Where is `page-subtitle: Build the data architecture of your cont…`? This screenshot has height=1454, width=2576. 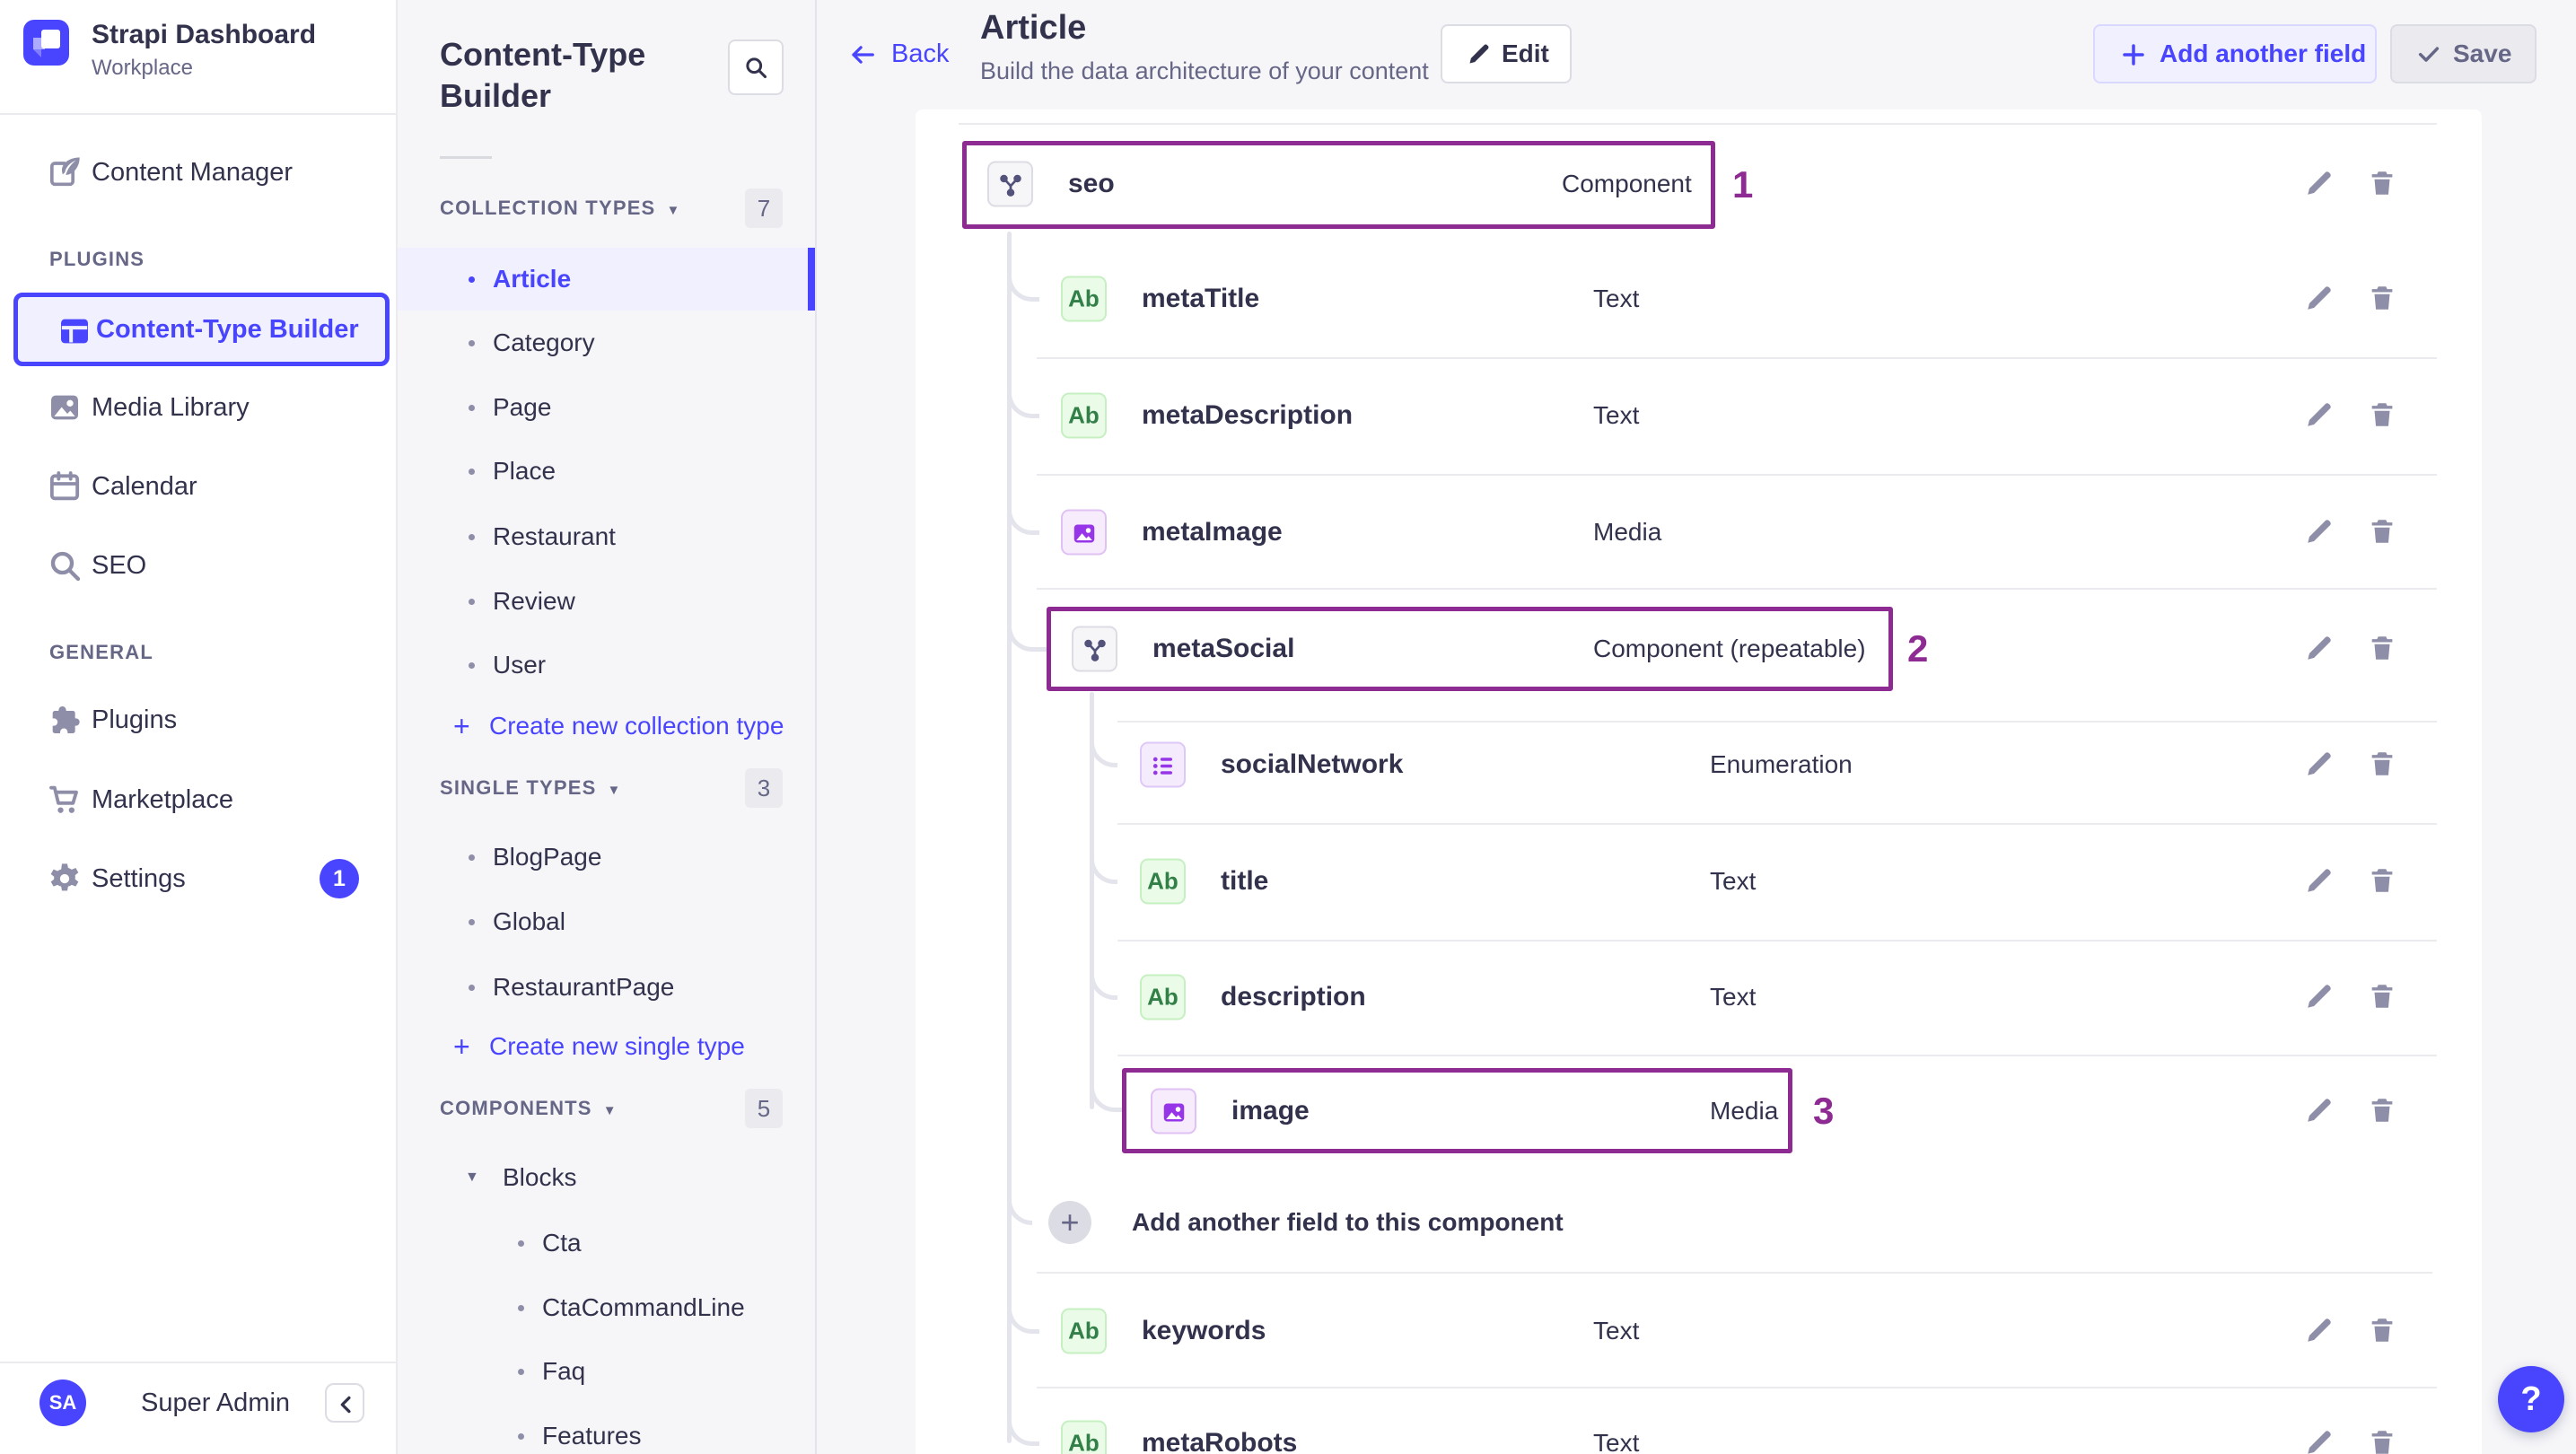 page-subtitle: Build the data architecture of your cont… is located at coordinates (1204, 70).